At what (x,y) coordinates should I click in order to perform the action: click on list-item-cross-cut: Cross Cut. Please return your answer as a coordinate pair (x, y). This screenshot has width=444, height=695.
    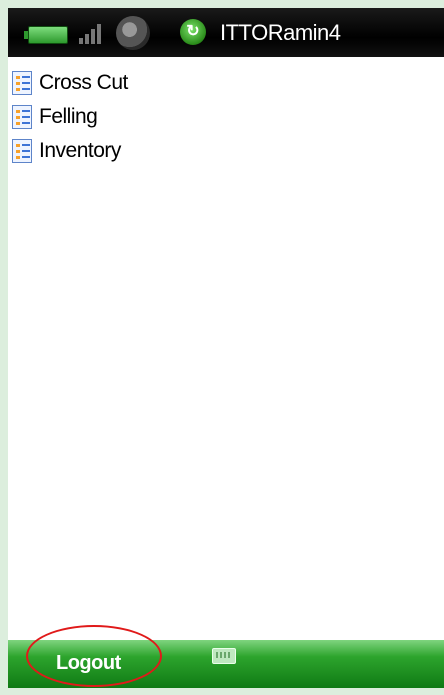
    Looking at the image, I should click on (222, 83).